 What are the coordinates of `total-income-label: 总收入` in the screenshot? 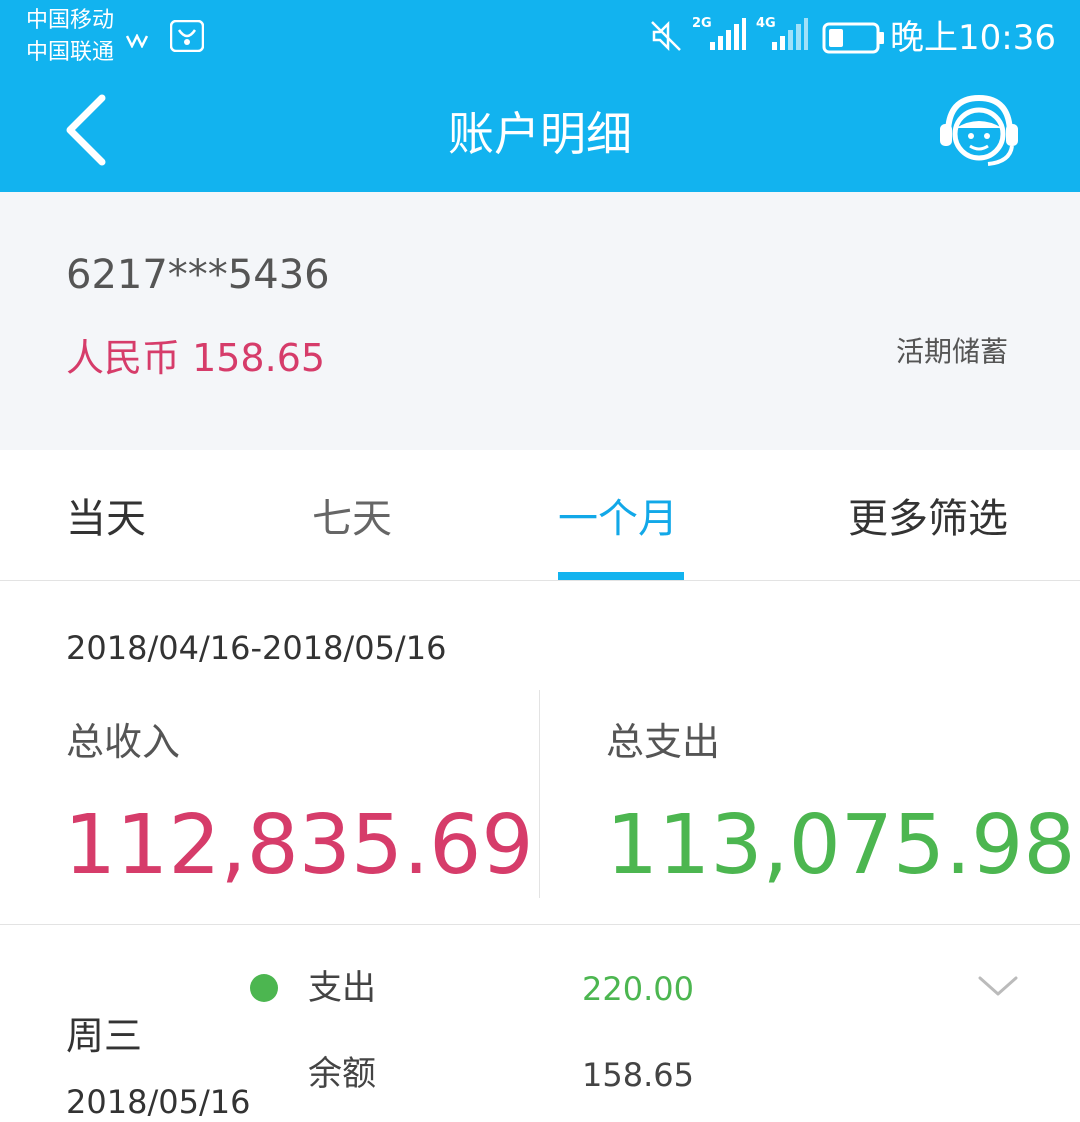 It's located at (123, 742).